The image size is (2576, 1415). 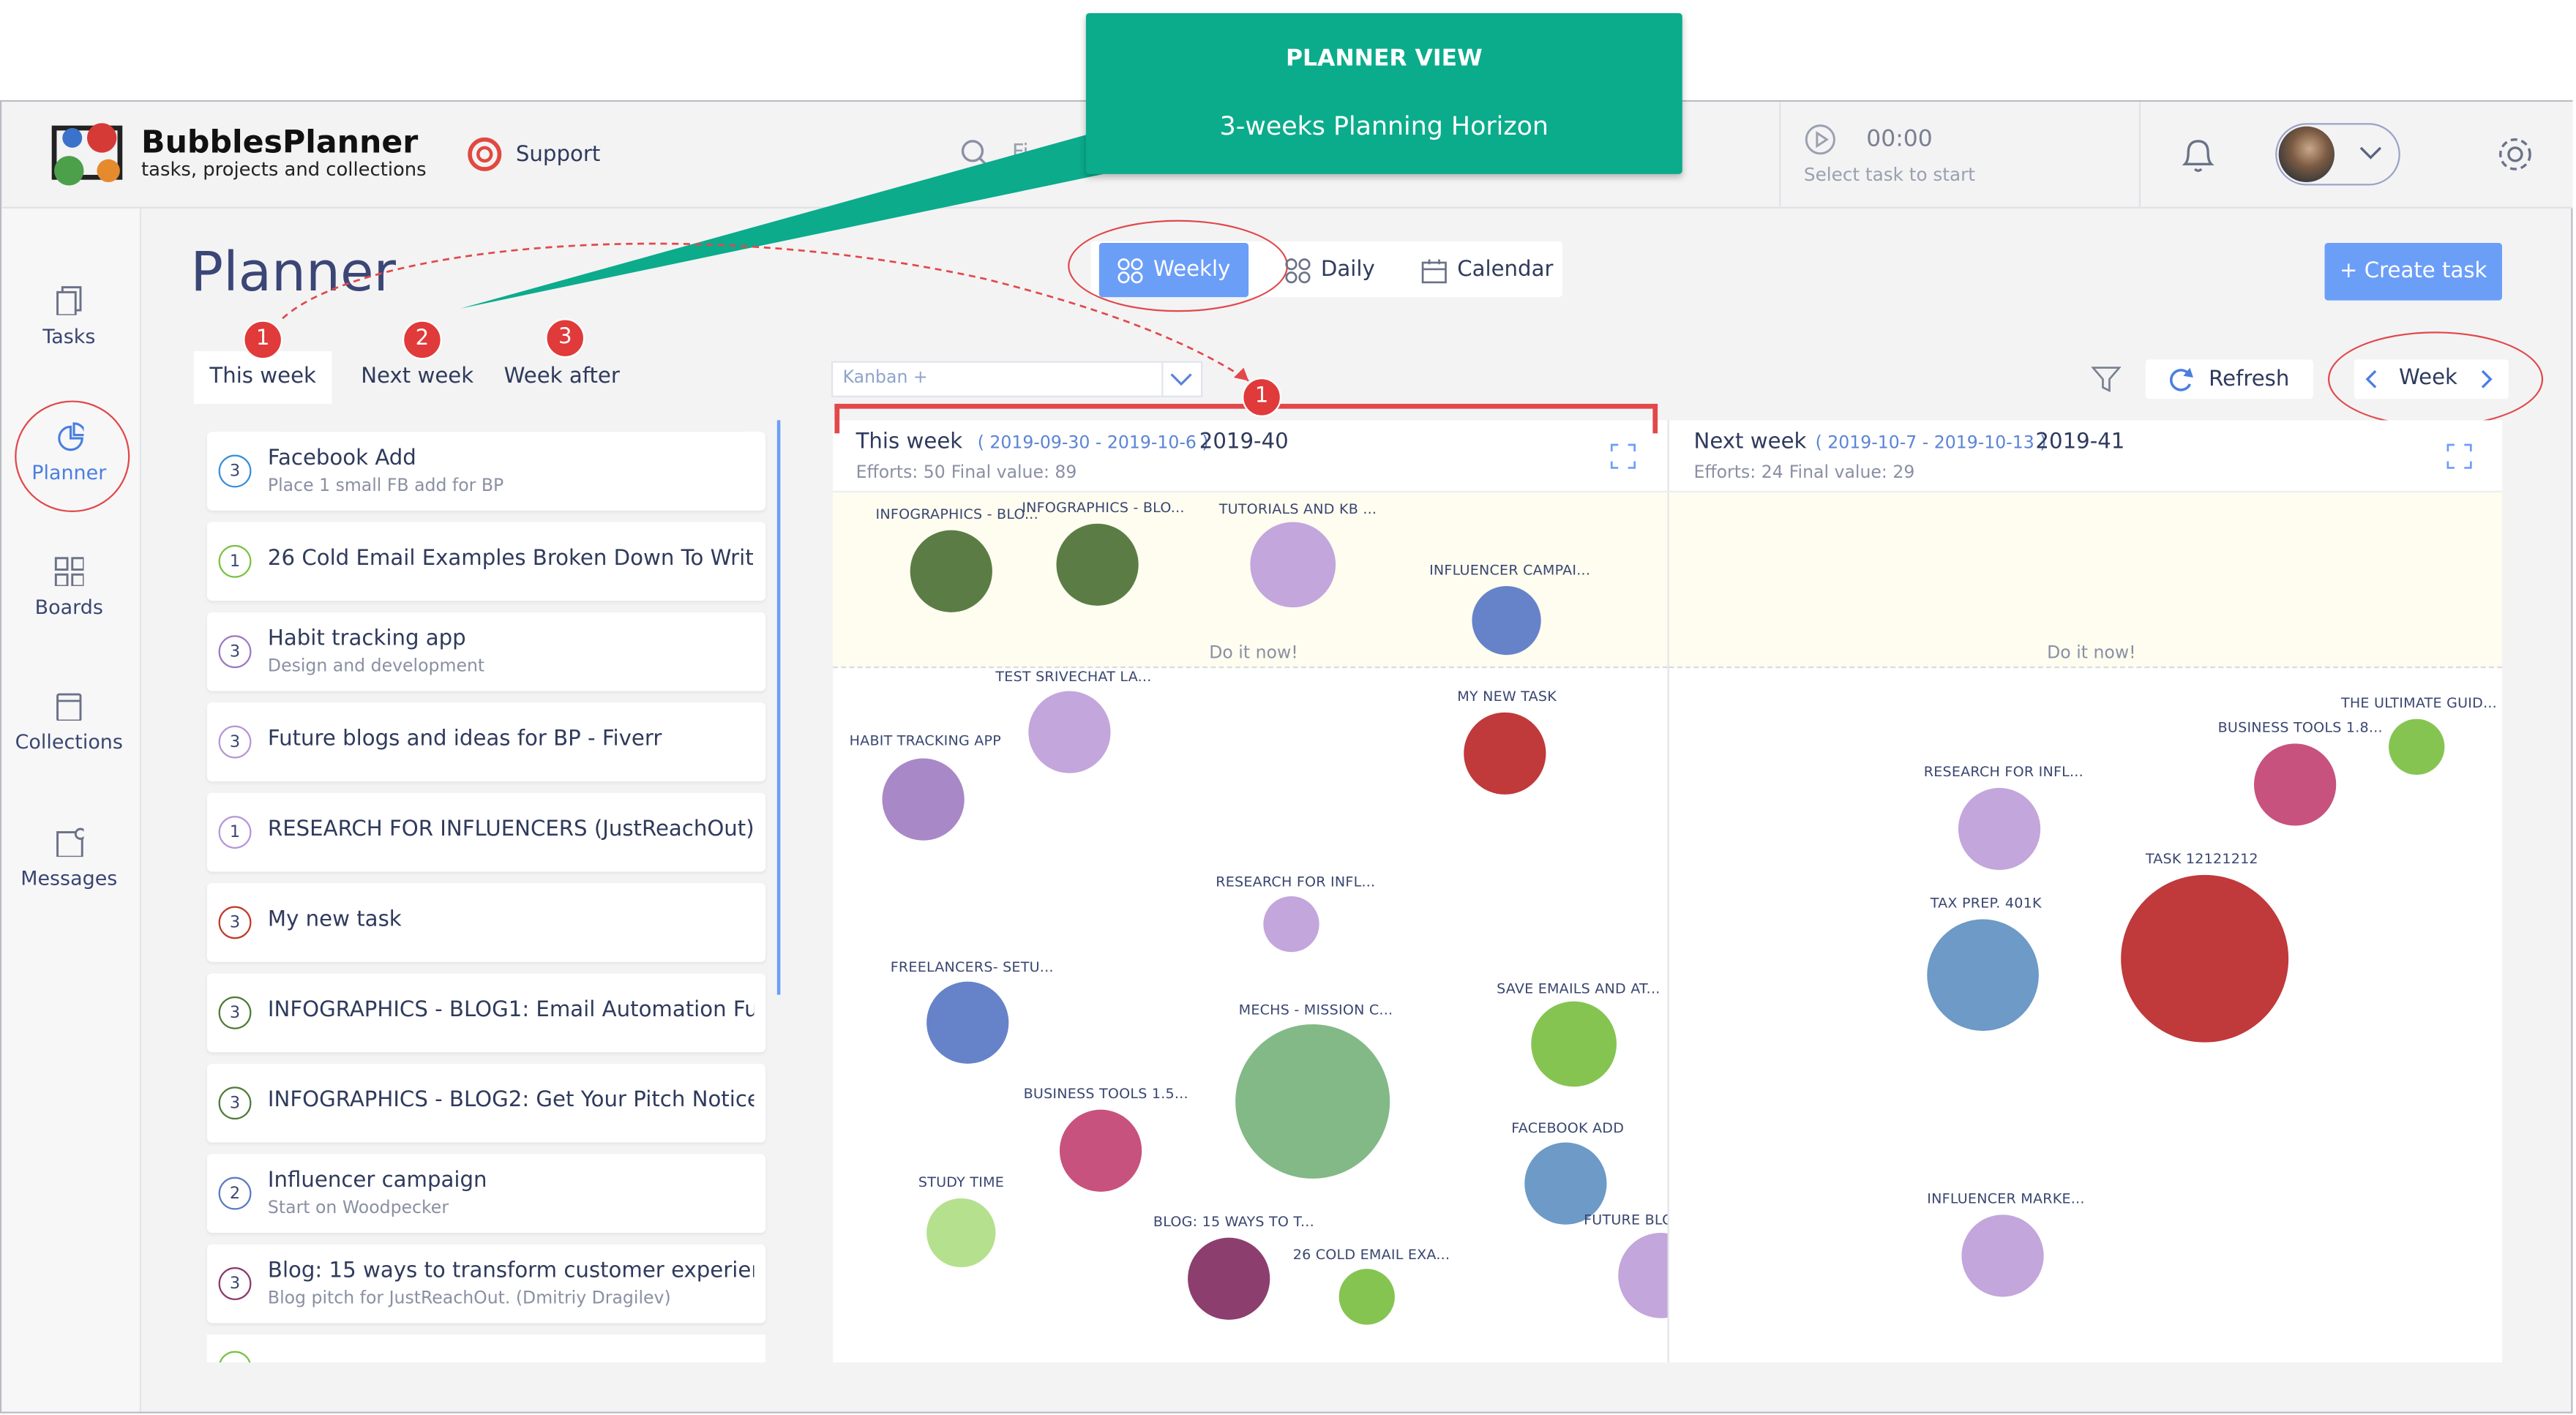 What do you see at coordinates (765, 255) in the screenshot?
I see `annotation-overlay` at bounding box center [765, 255].